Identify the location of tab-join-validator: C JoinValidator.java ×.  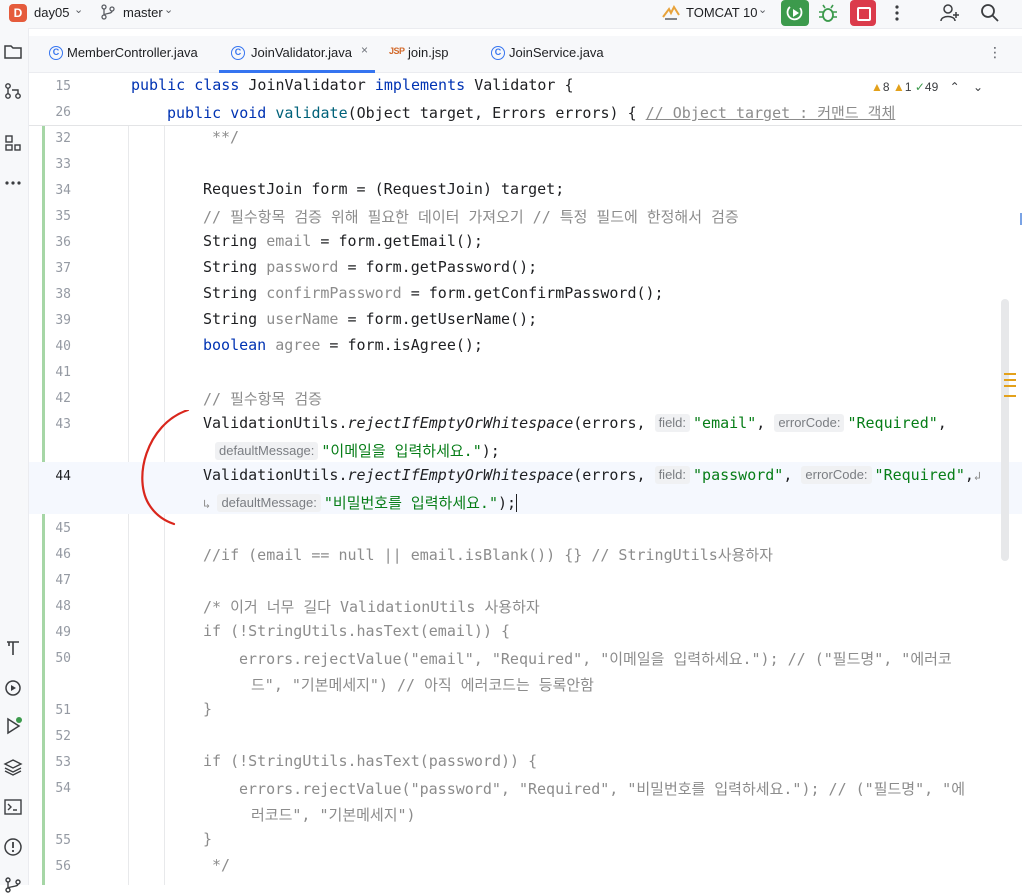
(297, 54).